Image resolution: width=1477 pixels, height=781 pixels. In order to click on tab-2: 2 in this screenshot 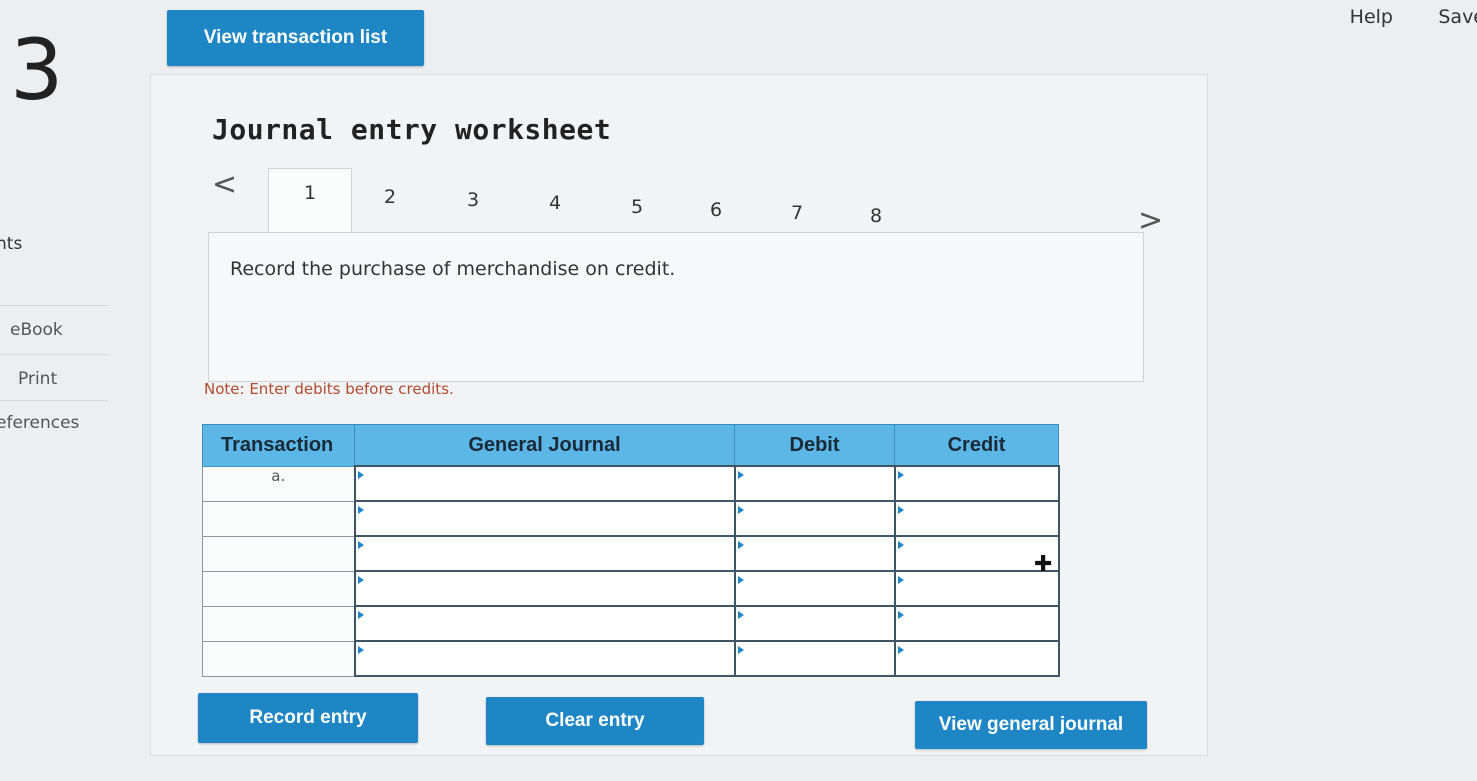, I will do `click(390, 197)`.